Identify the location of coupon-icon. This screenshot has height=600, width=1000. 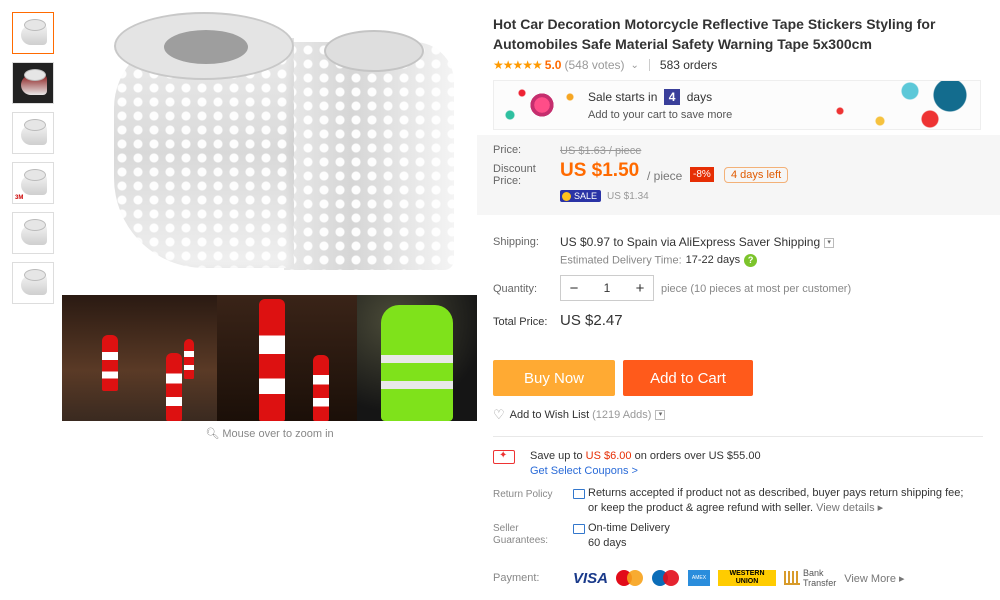
(504, 457).